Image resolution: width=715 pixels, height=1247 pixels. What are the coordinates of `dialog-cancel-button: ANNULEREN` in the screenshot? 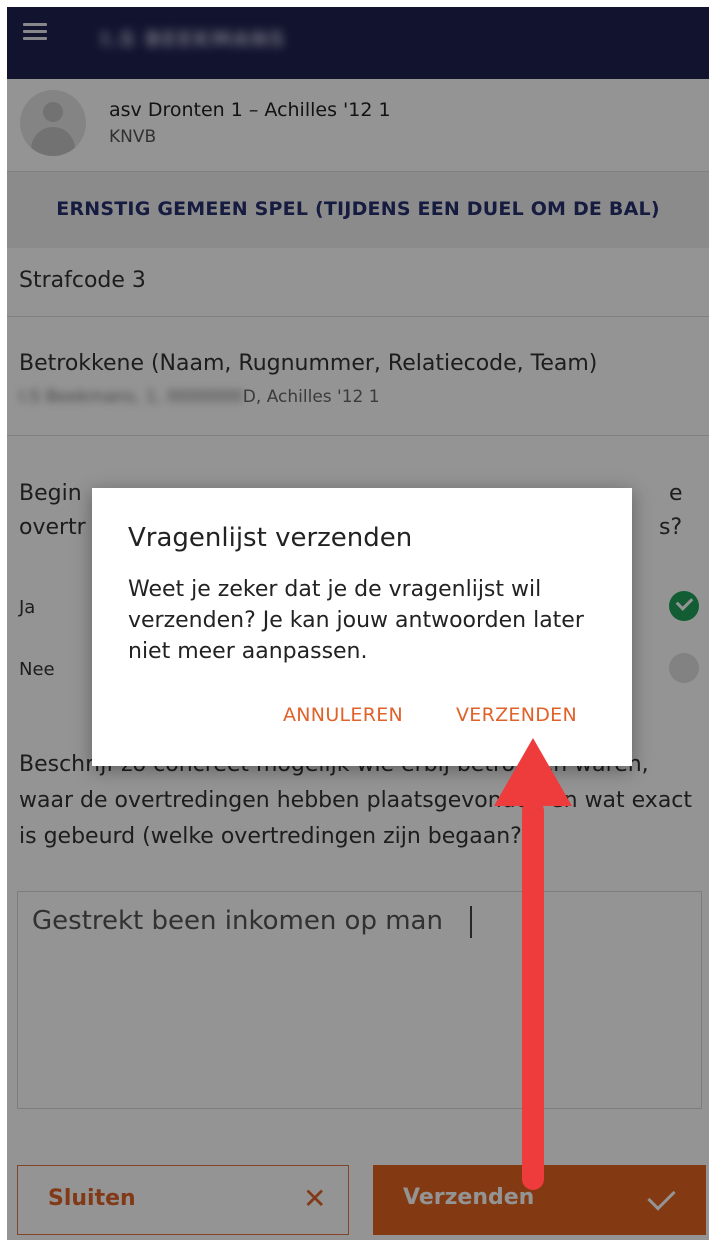 It's located at (343, 715).